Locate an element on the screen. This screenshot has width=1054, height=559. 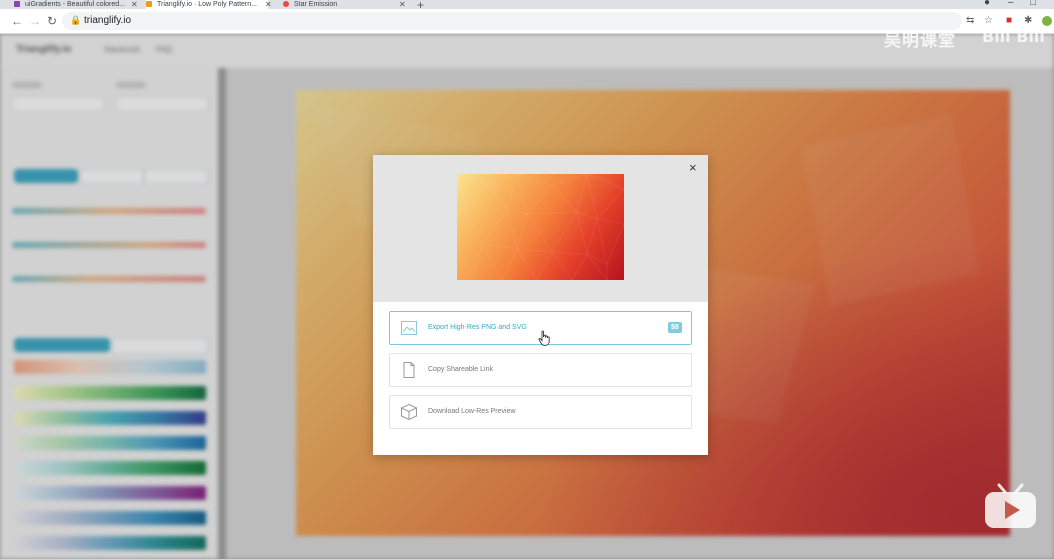
pattern-preview-thumbnail is located at coordinates (540, 227).